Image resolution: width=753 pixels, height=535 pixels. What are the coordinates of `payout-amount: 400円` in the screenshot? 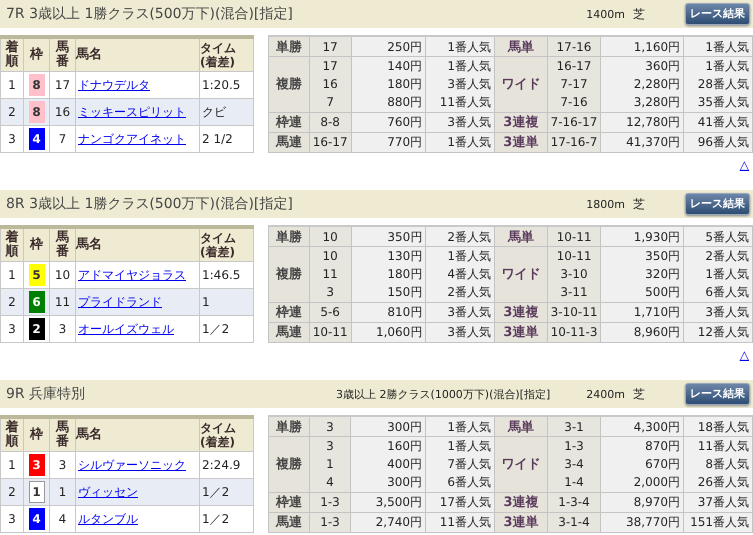 It's located at (404, 465).